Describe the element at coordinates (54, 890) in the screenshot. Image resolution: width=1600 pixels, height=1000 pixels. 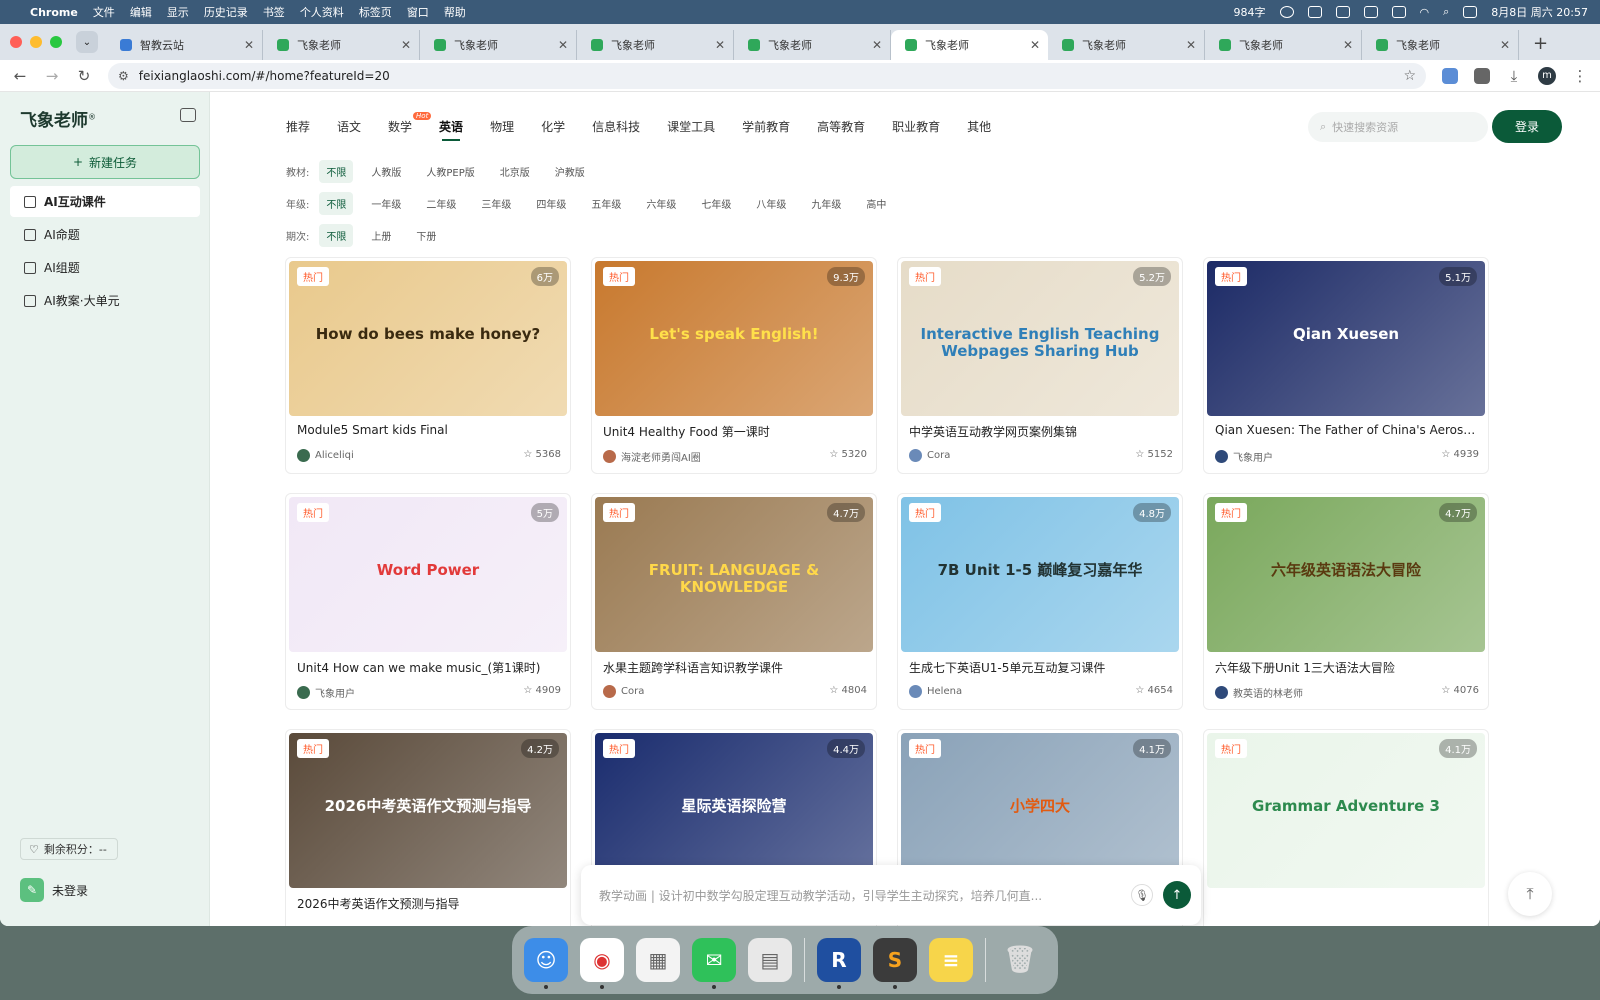
I see `sidebar-login: ✎ 未登录` at that location.